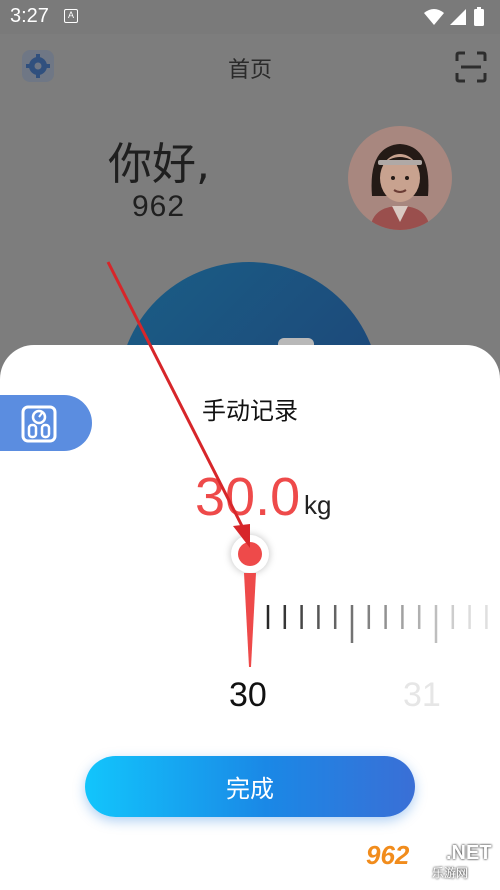 The width and height of the screenshot is (500, 890). I want to click on scan-icon, so click(471, 67).